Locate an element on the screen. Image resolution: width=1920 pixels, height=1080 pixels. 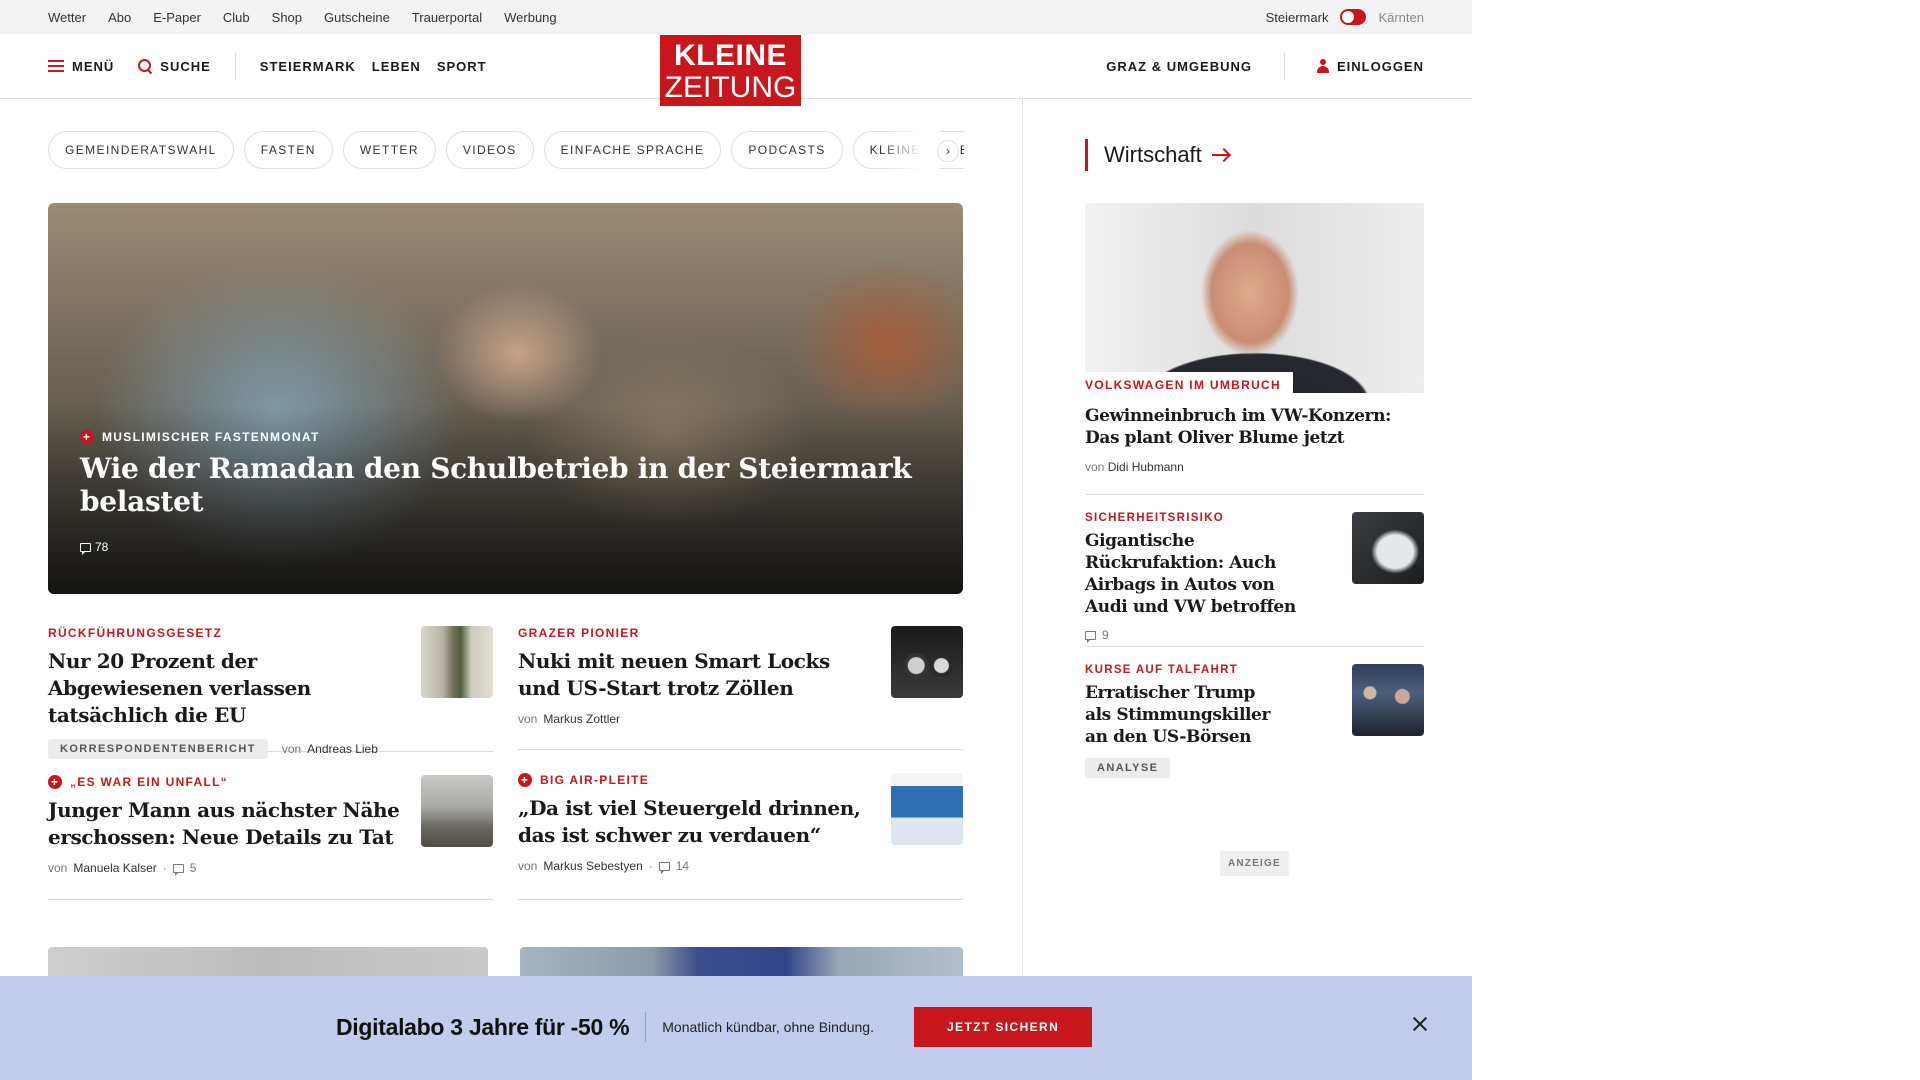
header-nav: STEIERMARK LEBEN SPORT is located at coordinates (373, 66).